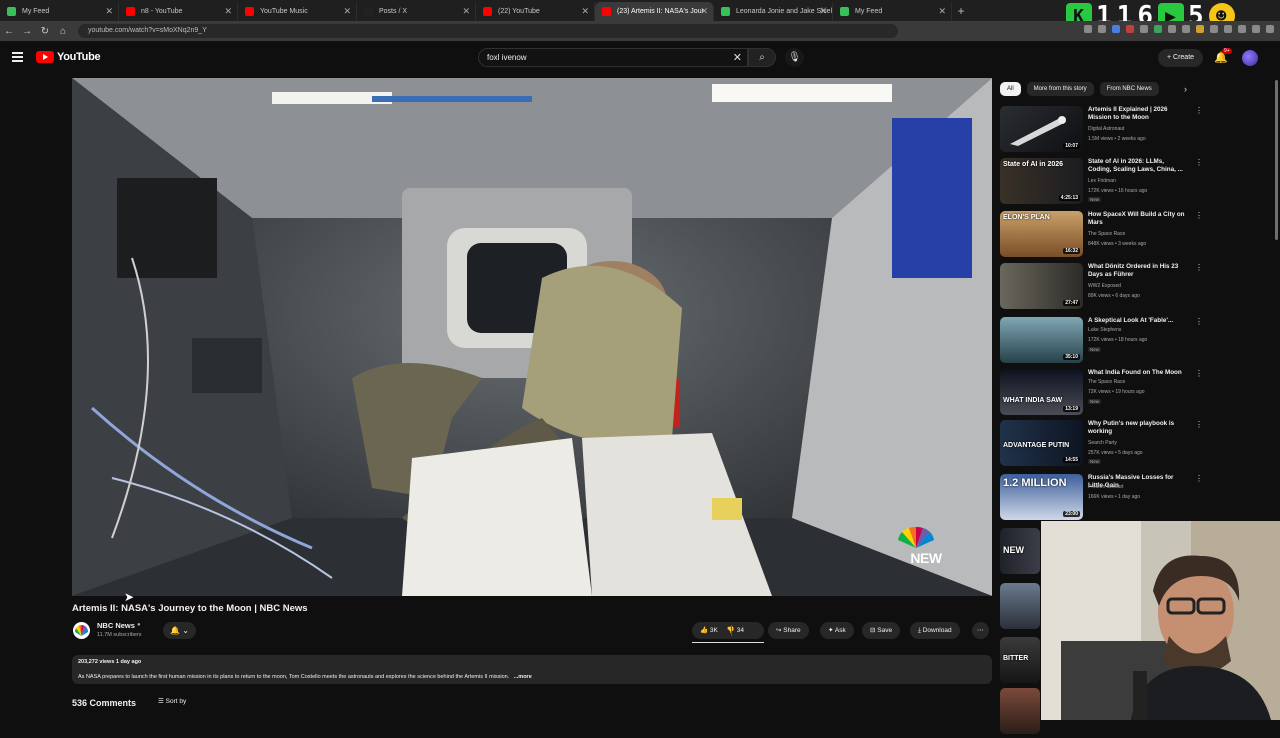  What do you see at coordinates (1010, 89) in the screenshot?
I see `chip-all: All` at bounding box center [1010, 89].